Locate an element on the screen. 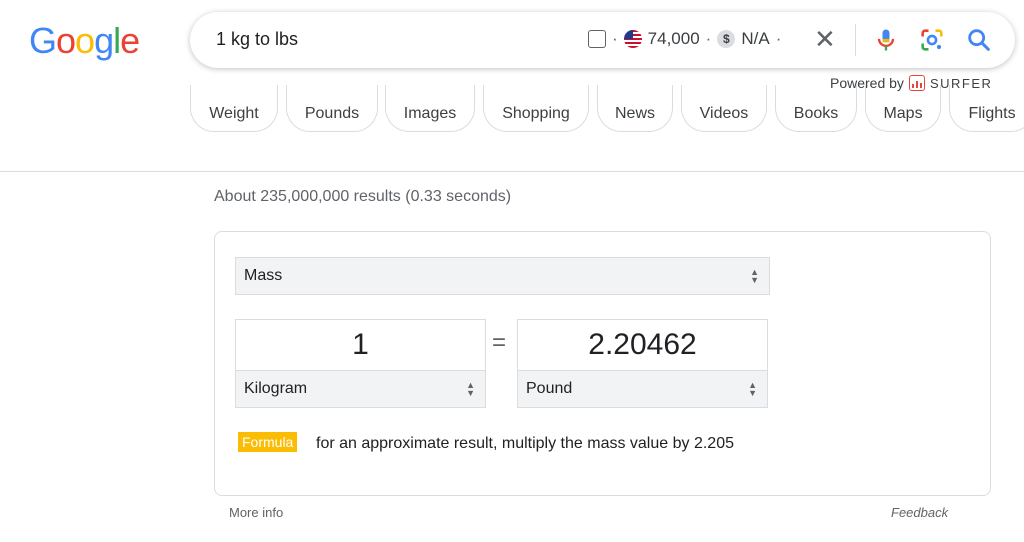 This screenshot has width=1024, height=542. more-info-link: More info is located at coordinates (256, 512).